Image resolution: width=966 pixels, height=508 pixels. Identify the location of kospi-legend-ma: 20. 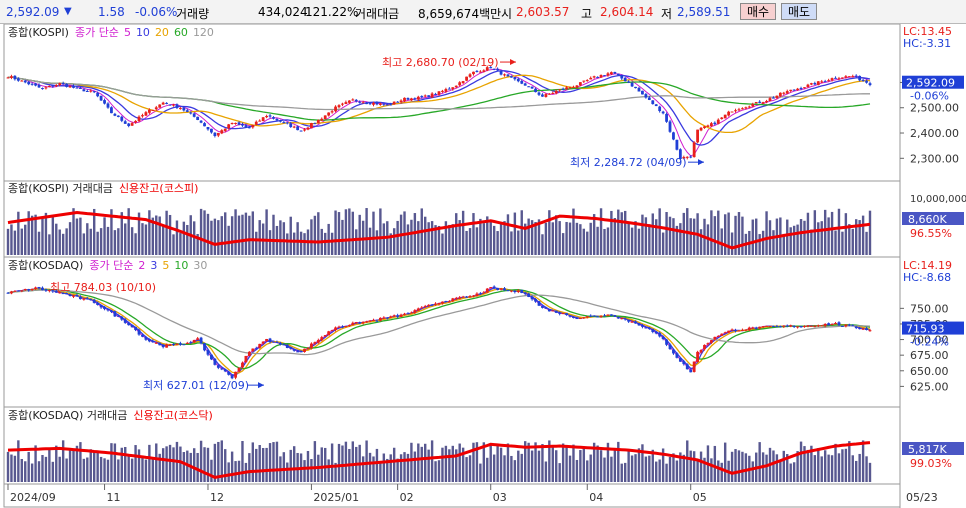
(162, 32).